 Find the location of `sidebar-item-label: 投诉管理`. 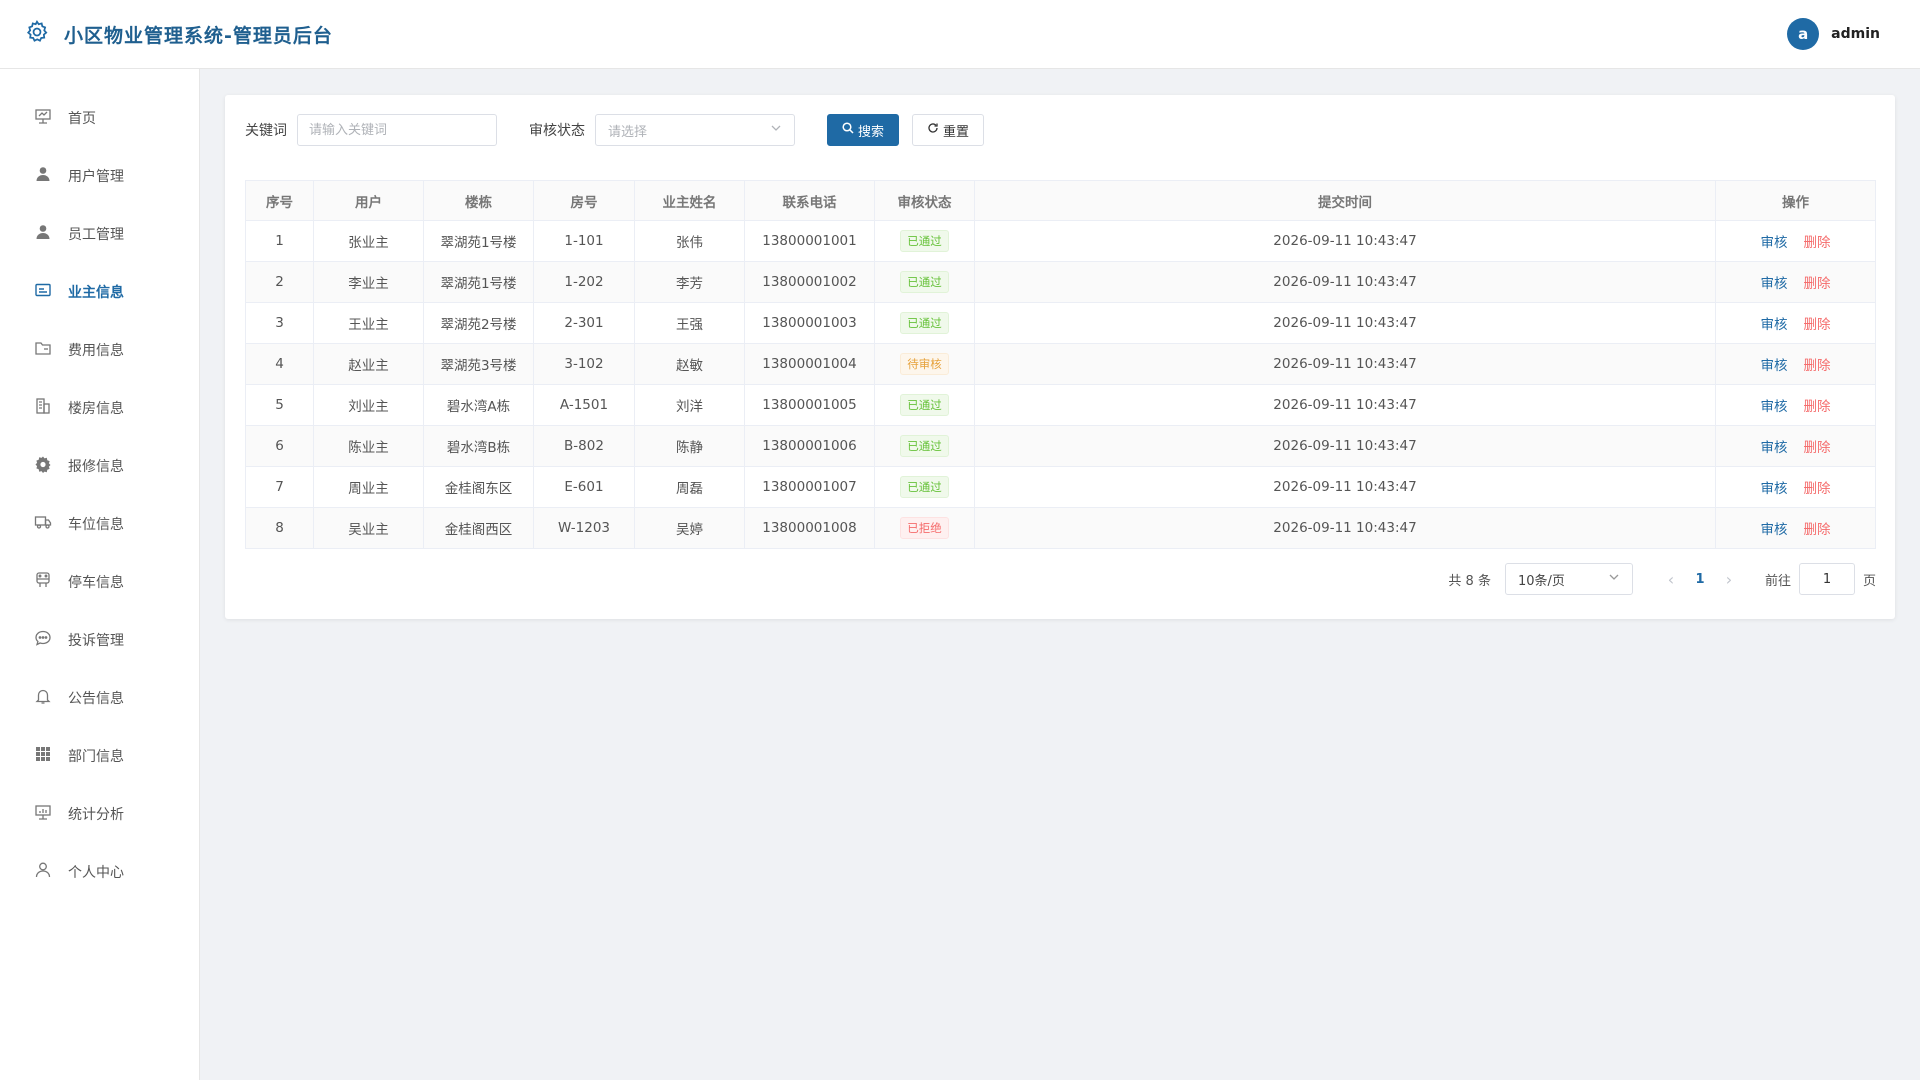

sidebar-item-label: 投诉管理 is located at coordinates (96, 641).